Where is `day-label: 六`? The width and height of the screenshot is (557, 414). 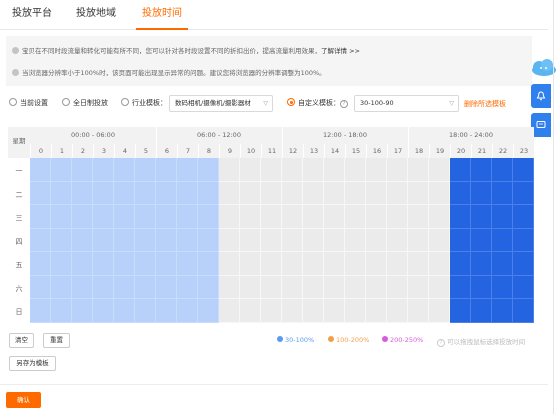
day-label: 六 is located at coordinates (19, 289).